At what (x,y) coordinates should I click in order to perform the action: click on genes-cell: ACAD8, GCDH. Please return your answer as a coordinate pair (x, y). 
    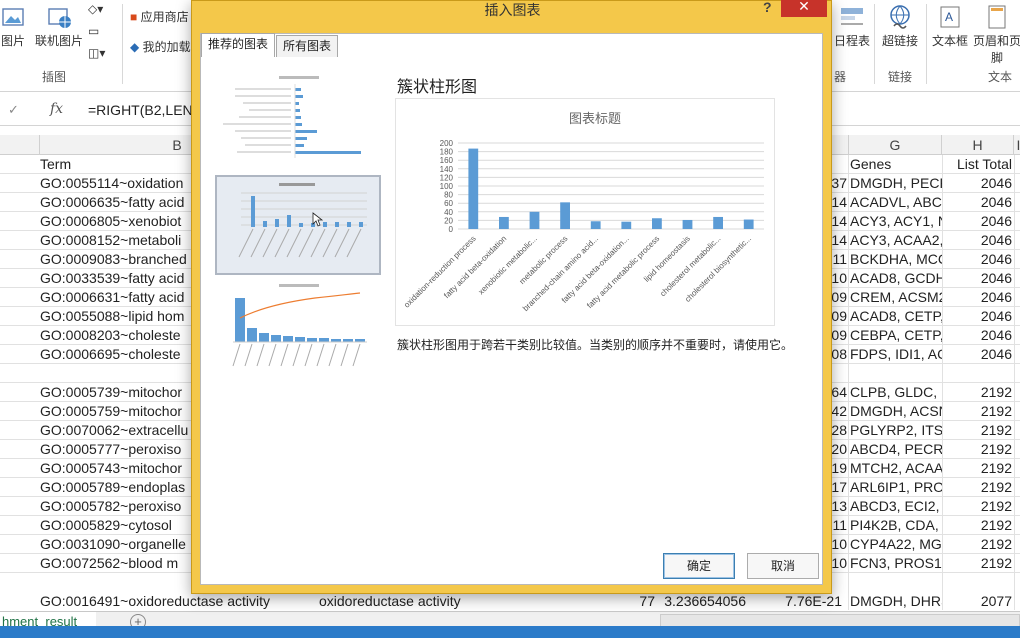
    Looking at the image, I should click on (896, 278).